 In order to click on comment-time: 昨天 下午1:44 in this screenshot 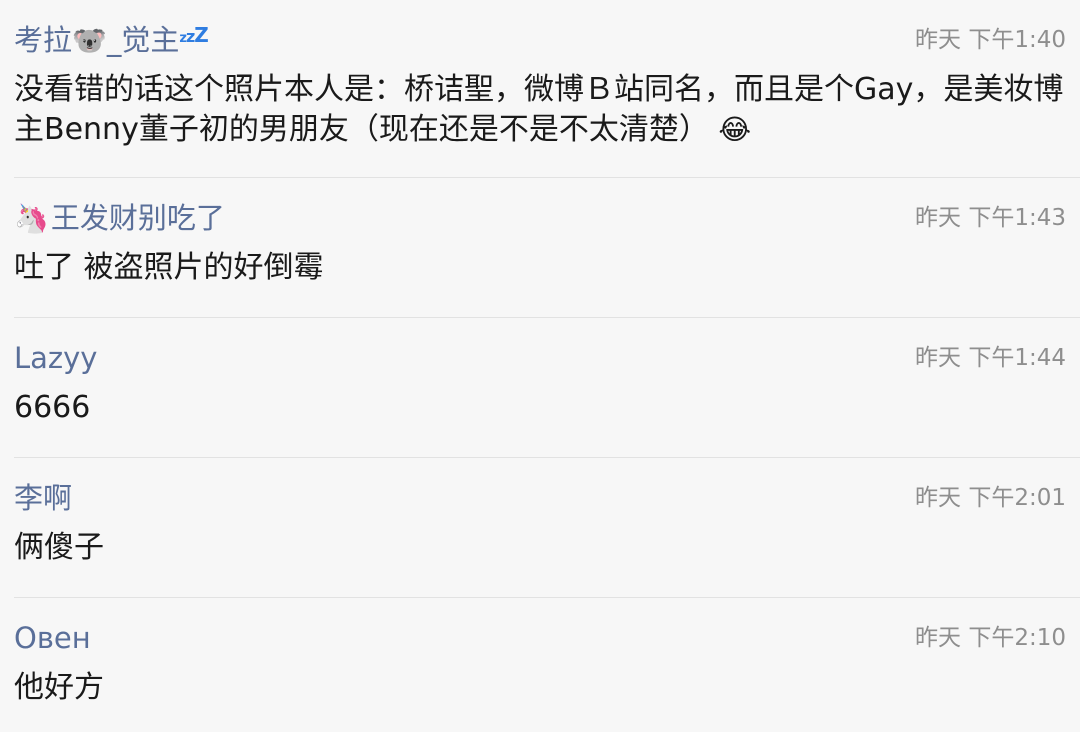, I will do `click(990, 358)`.